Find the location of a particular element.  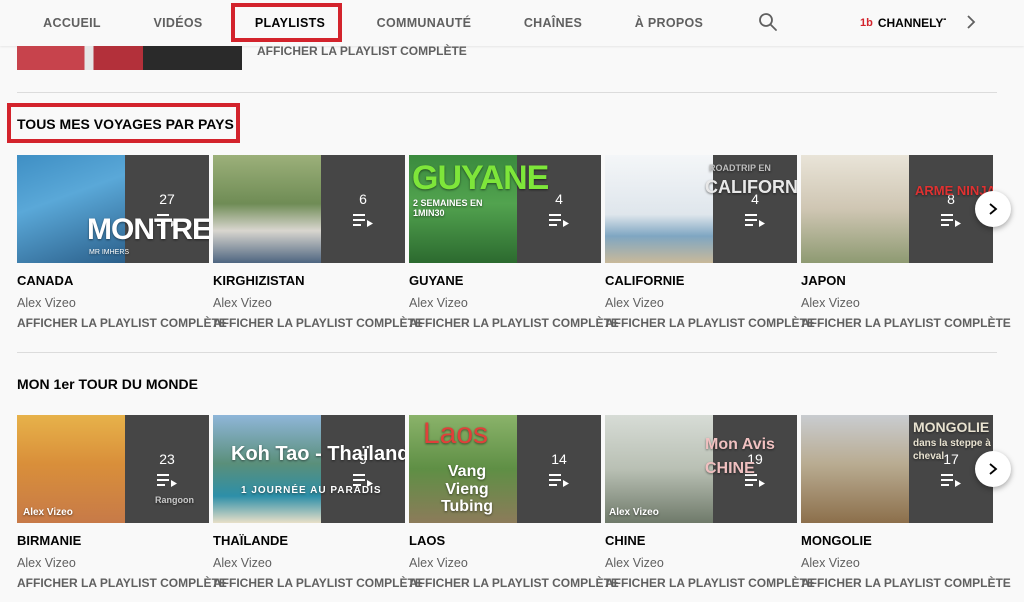

thumbnail-caption: MONTREAL is located at coordinates (148, 229).